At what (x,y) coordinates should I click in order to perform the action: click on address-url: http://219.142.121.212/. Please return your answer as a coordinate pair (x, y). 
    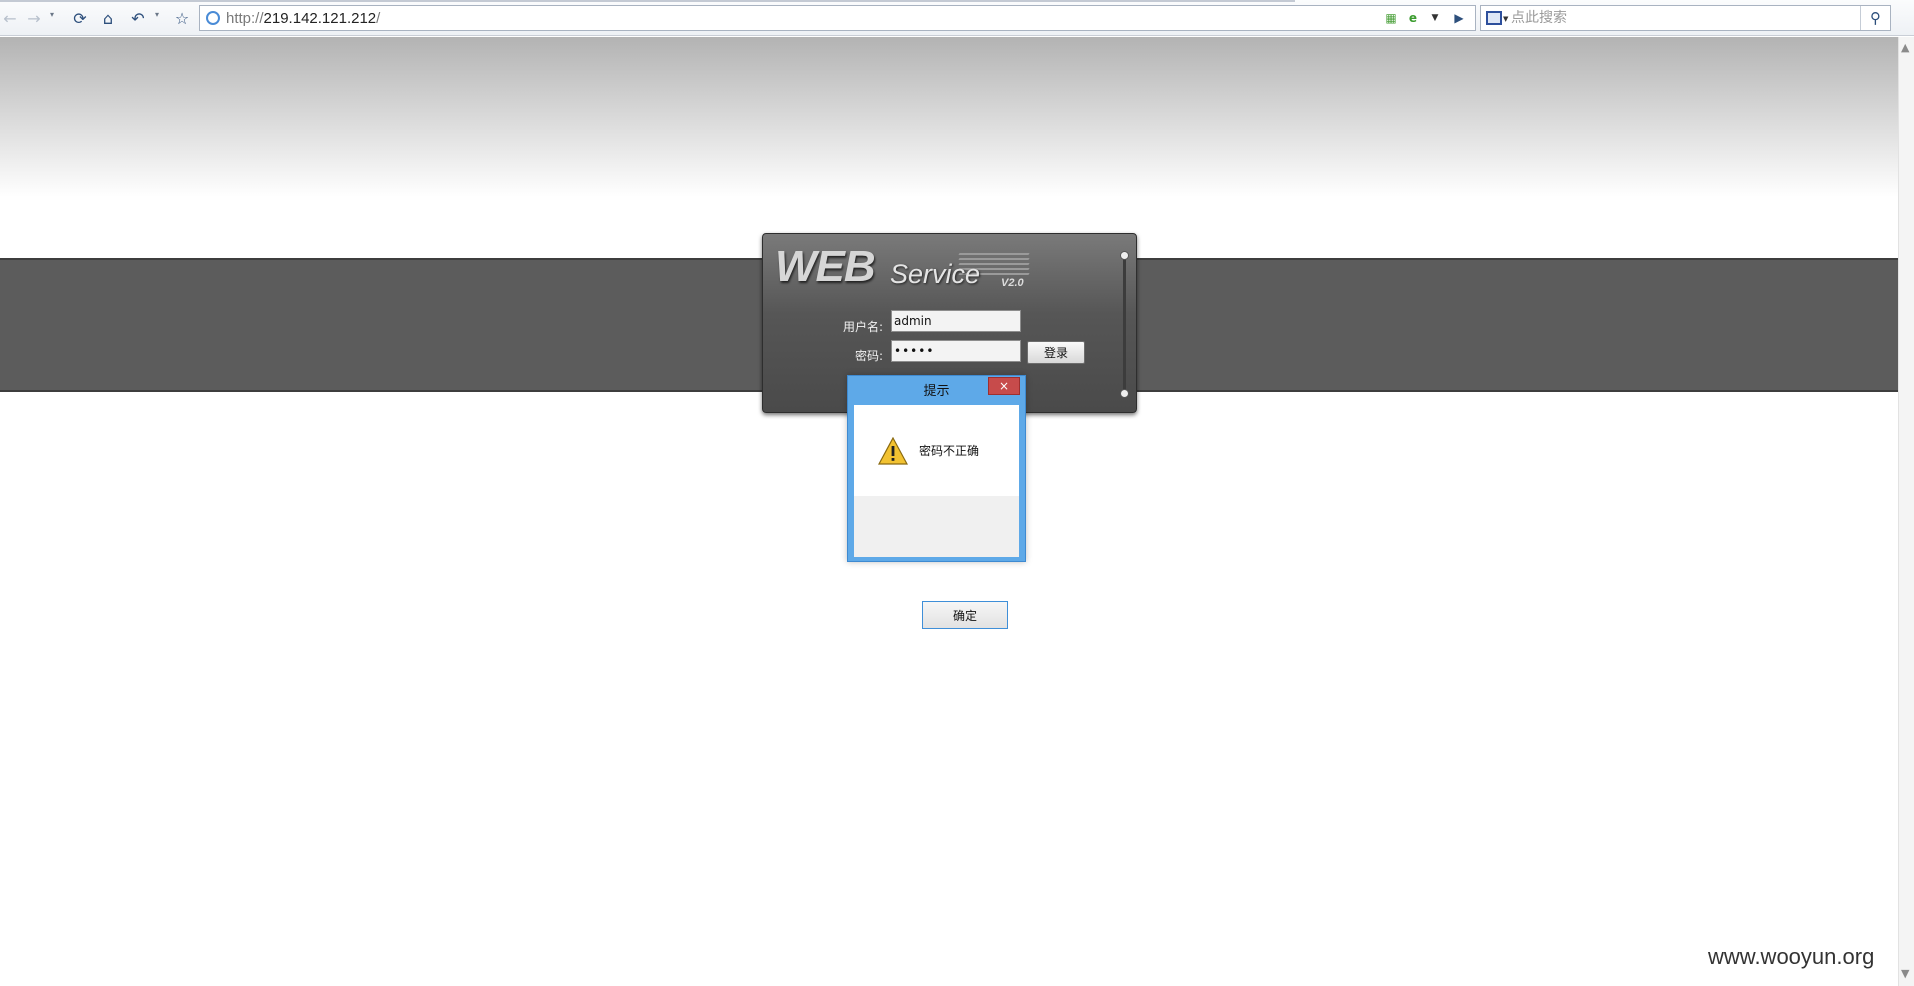
    Looking at the image, I should click on (303, 18).